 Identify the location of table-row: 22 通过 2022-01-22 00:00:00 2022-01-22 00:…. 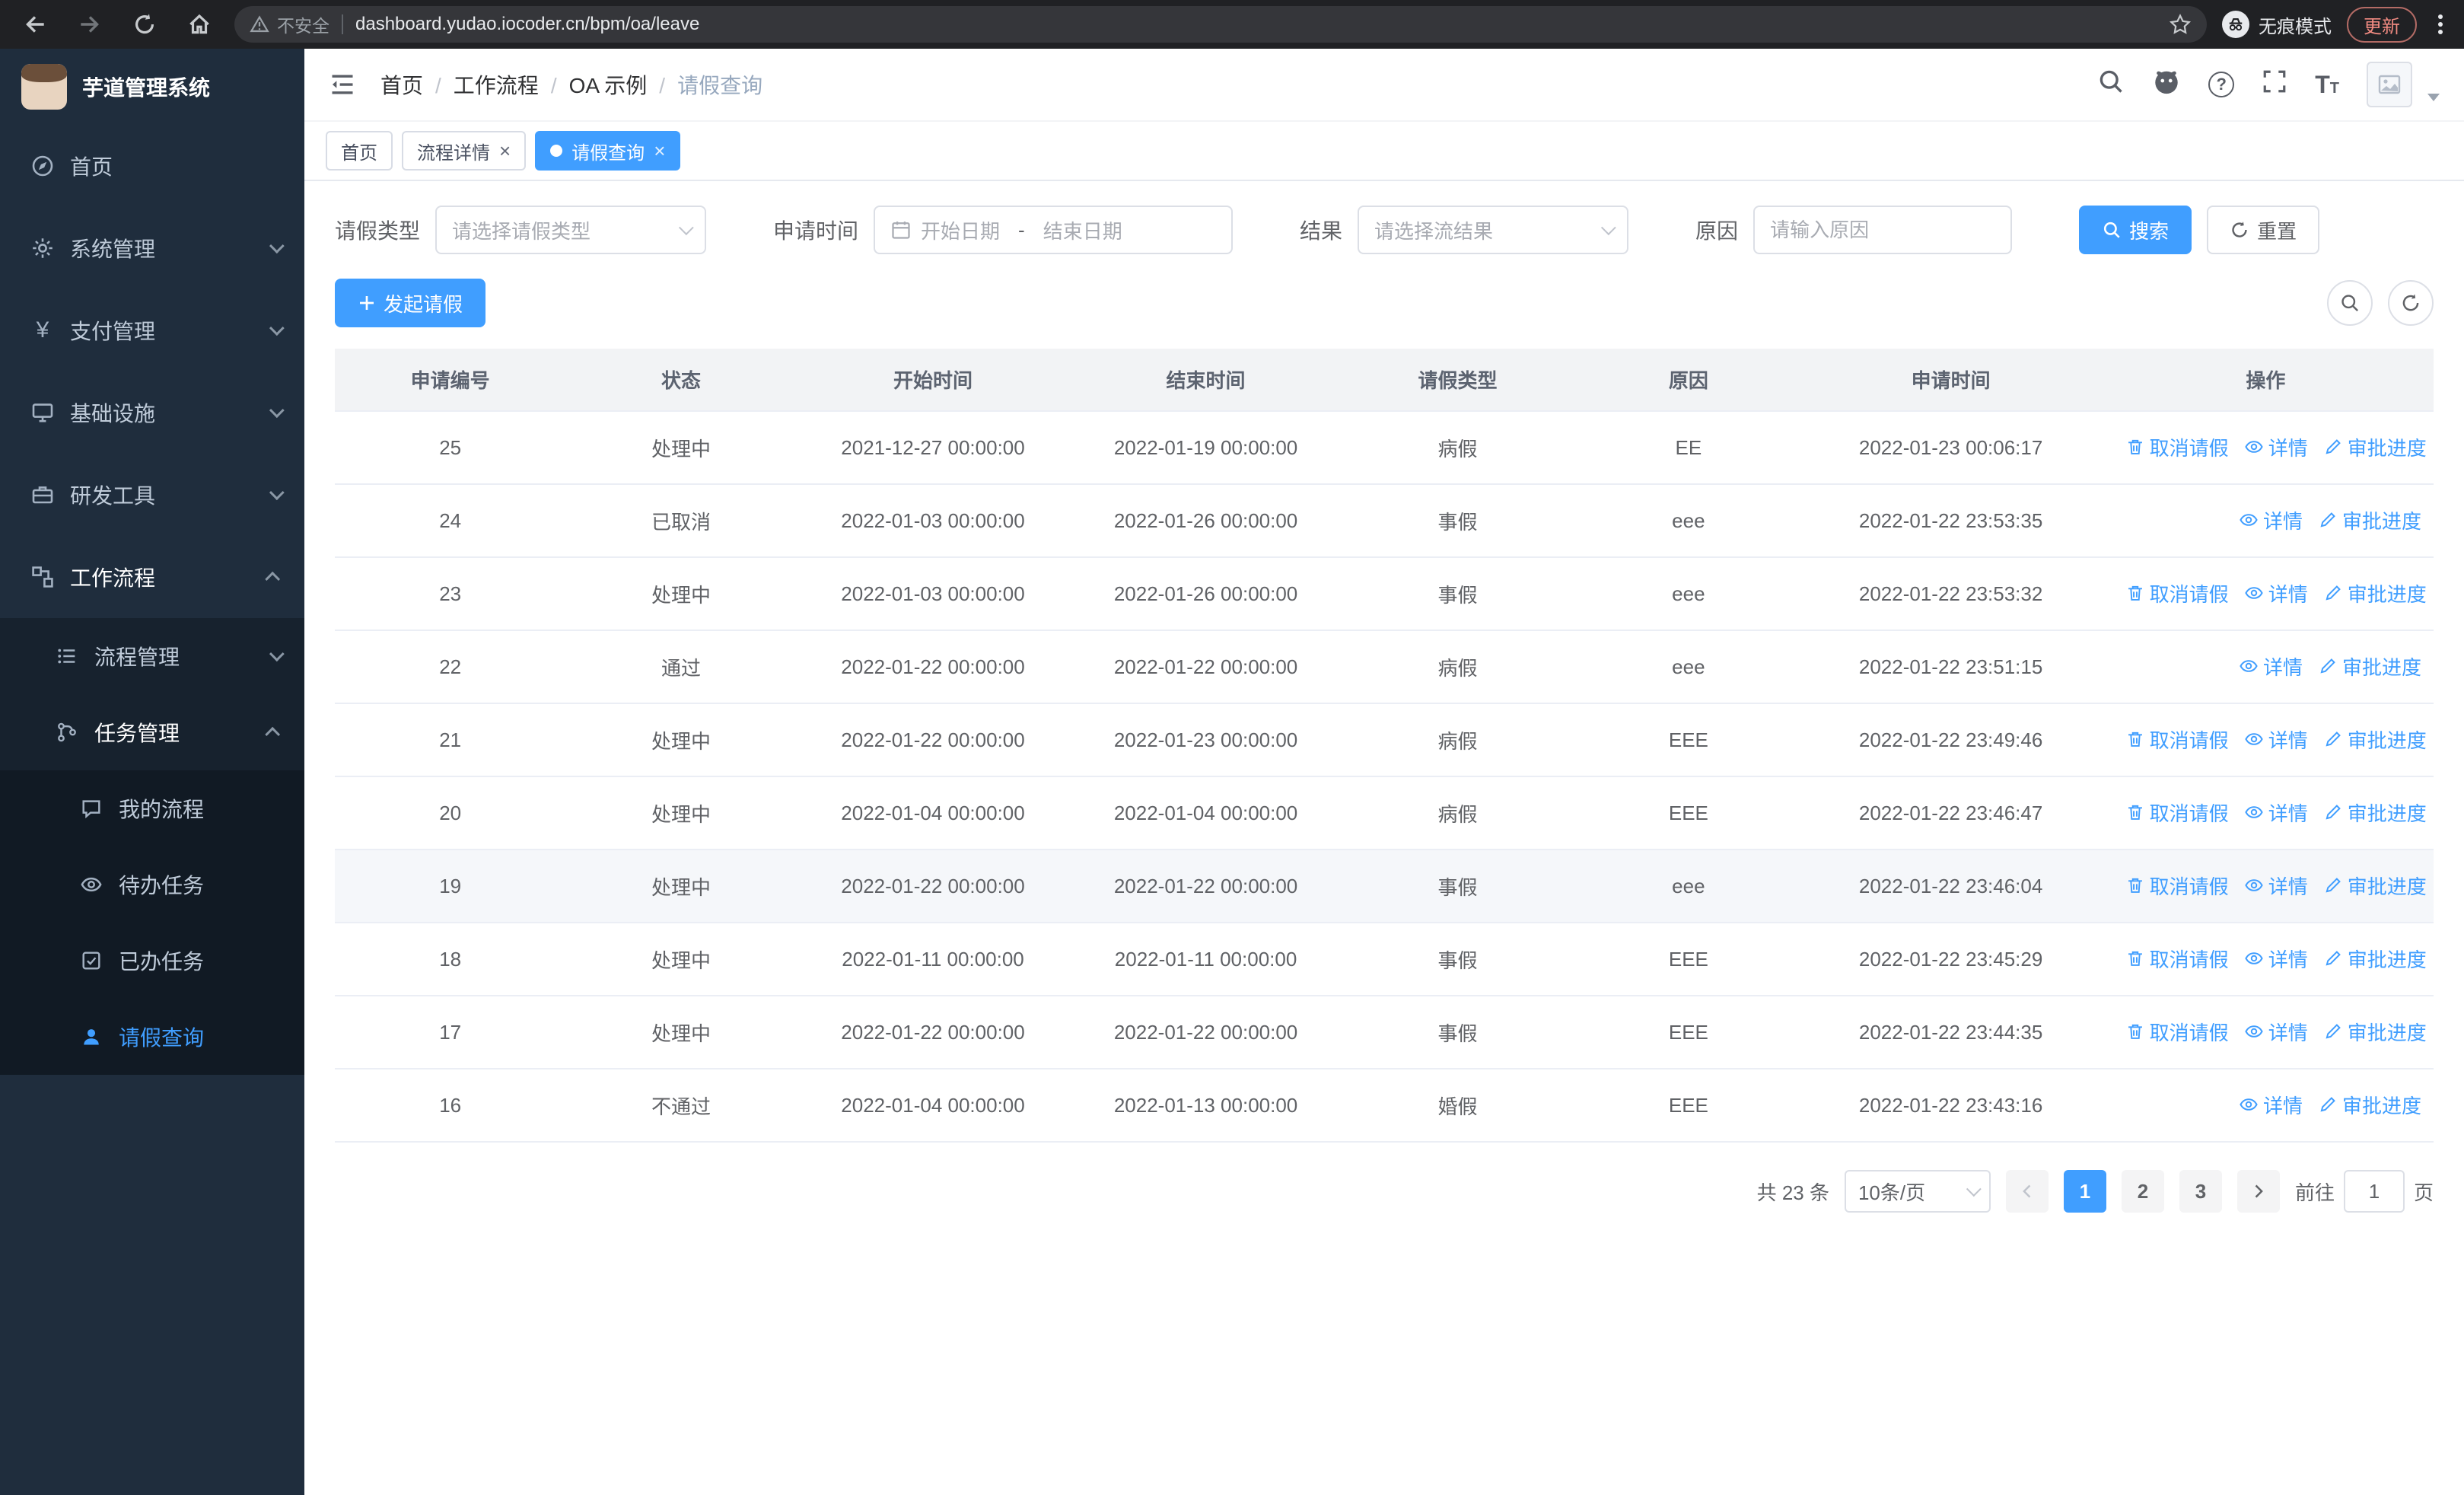
(1384, 667).